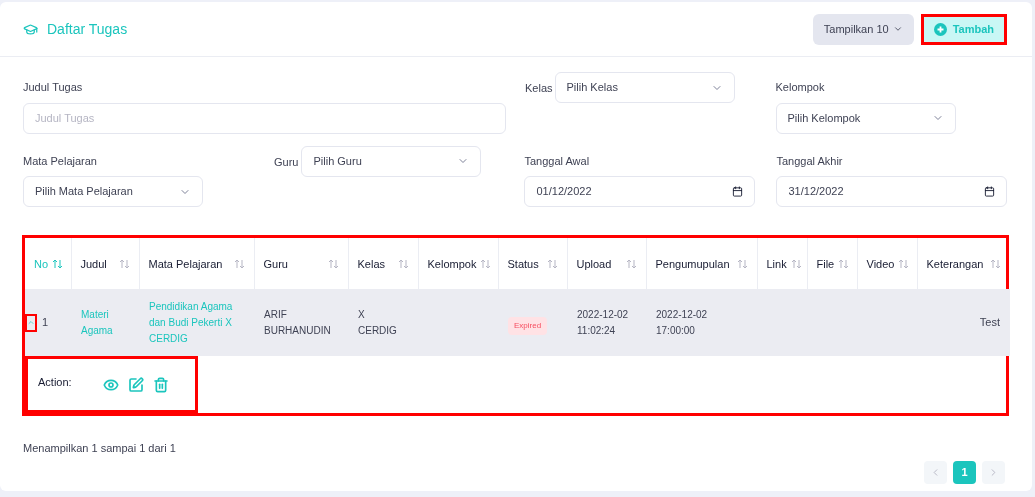 The width and height of the screenshot is (1035, 497). I want to click on field-label: Judul Tugas, so click(53, 87).